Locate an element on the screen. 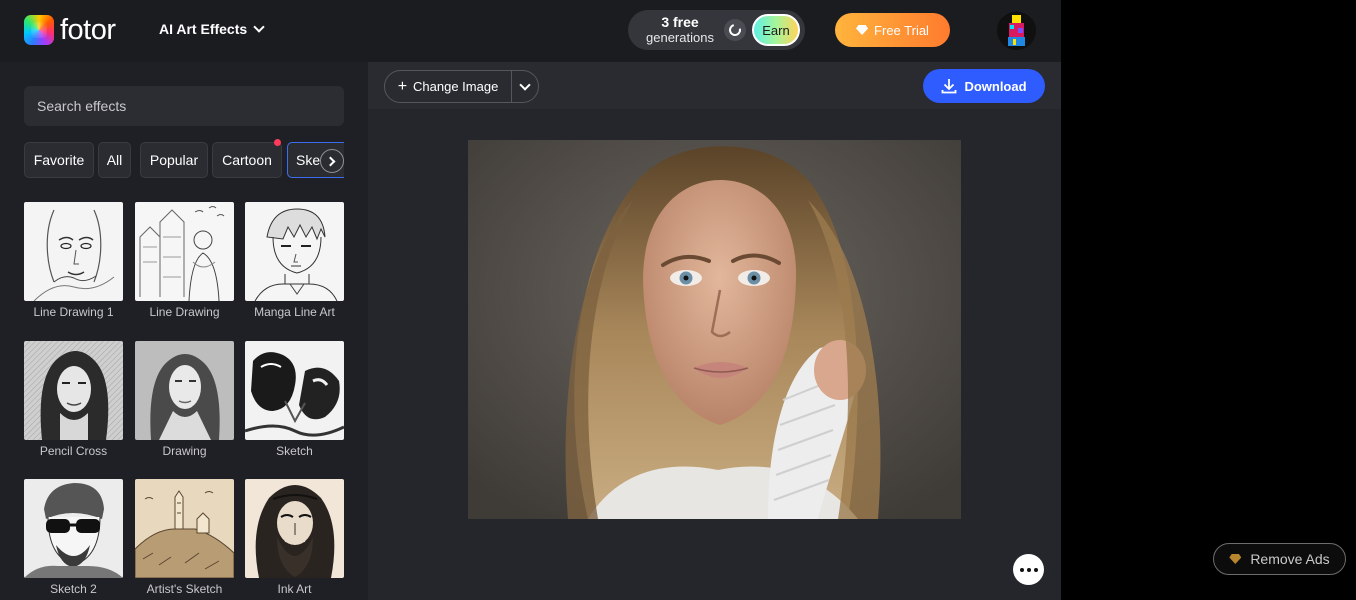  effect-label: Sketch 2 is located at coordinates (73, 589).